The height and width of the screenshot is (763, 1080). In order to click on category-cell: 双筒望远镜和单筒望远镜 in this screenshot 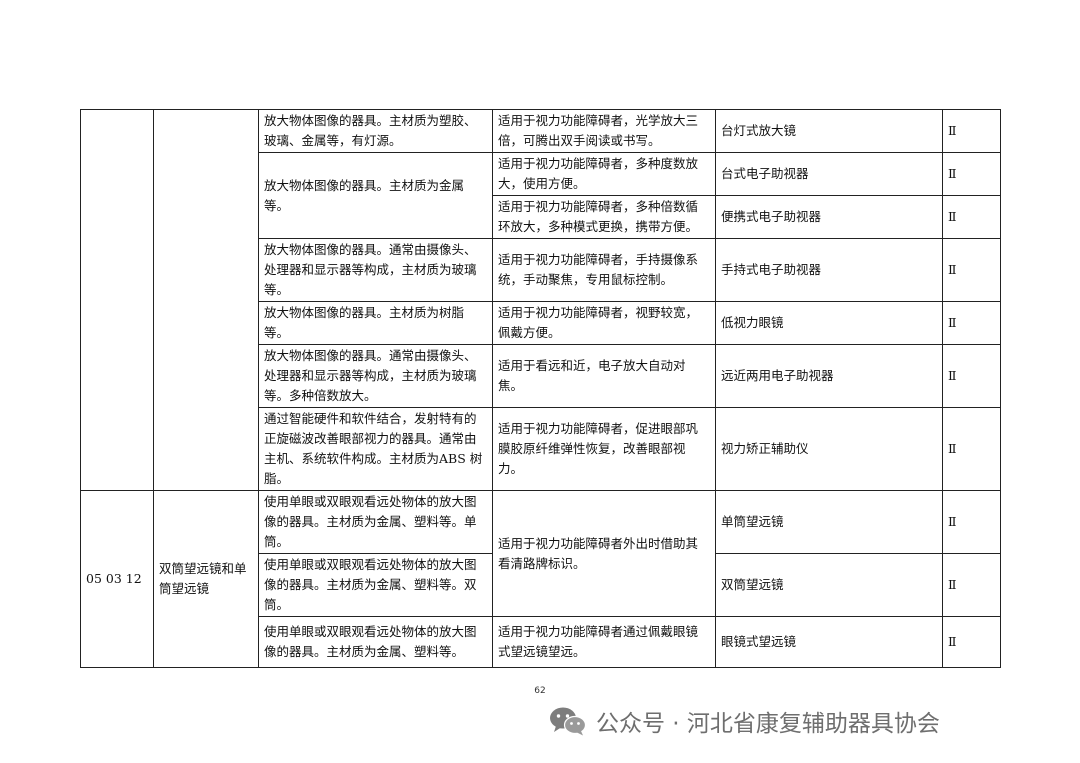, I will do `click(206, 579)`.